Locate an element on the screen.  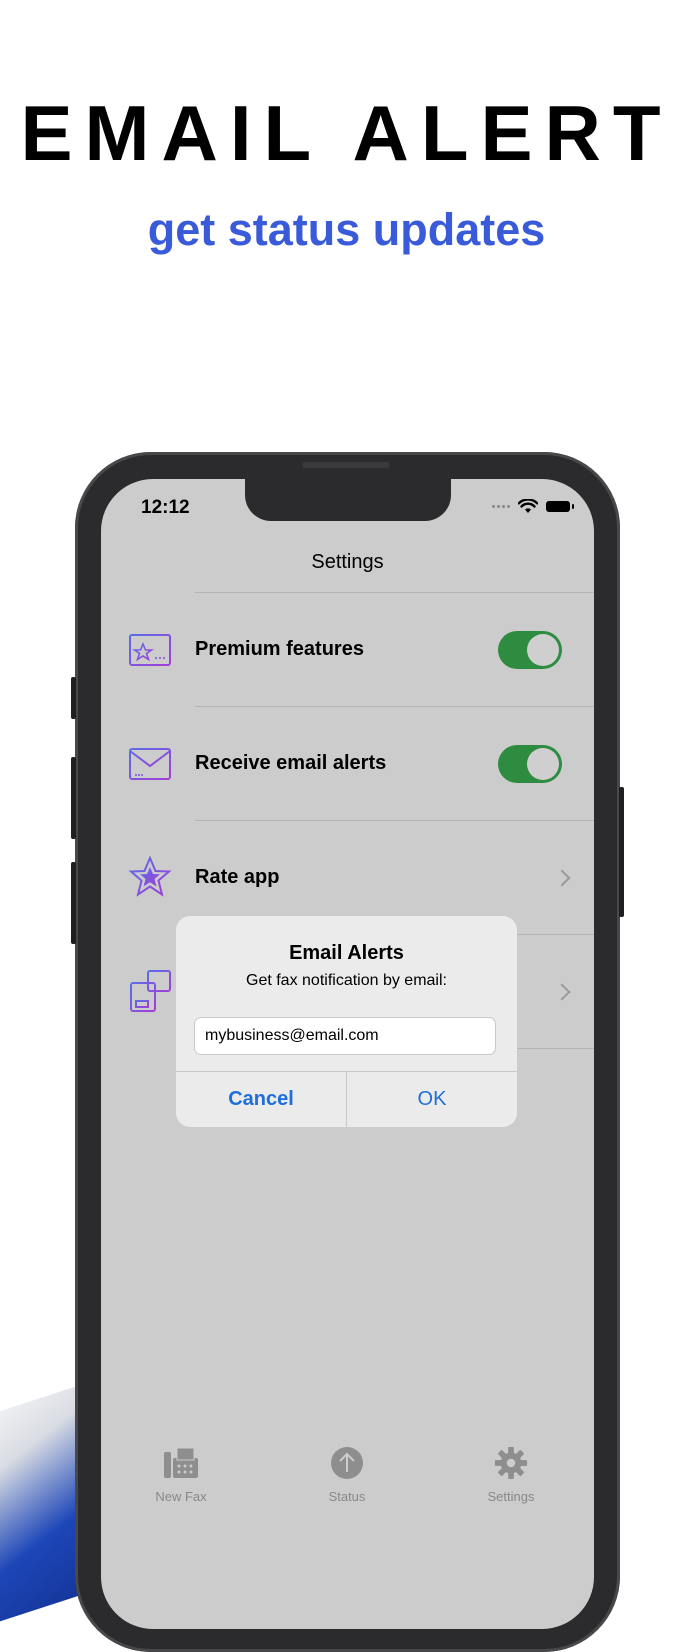
premium-toggle is located at coordinates (530, 650).